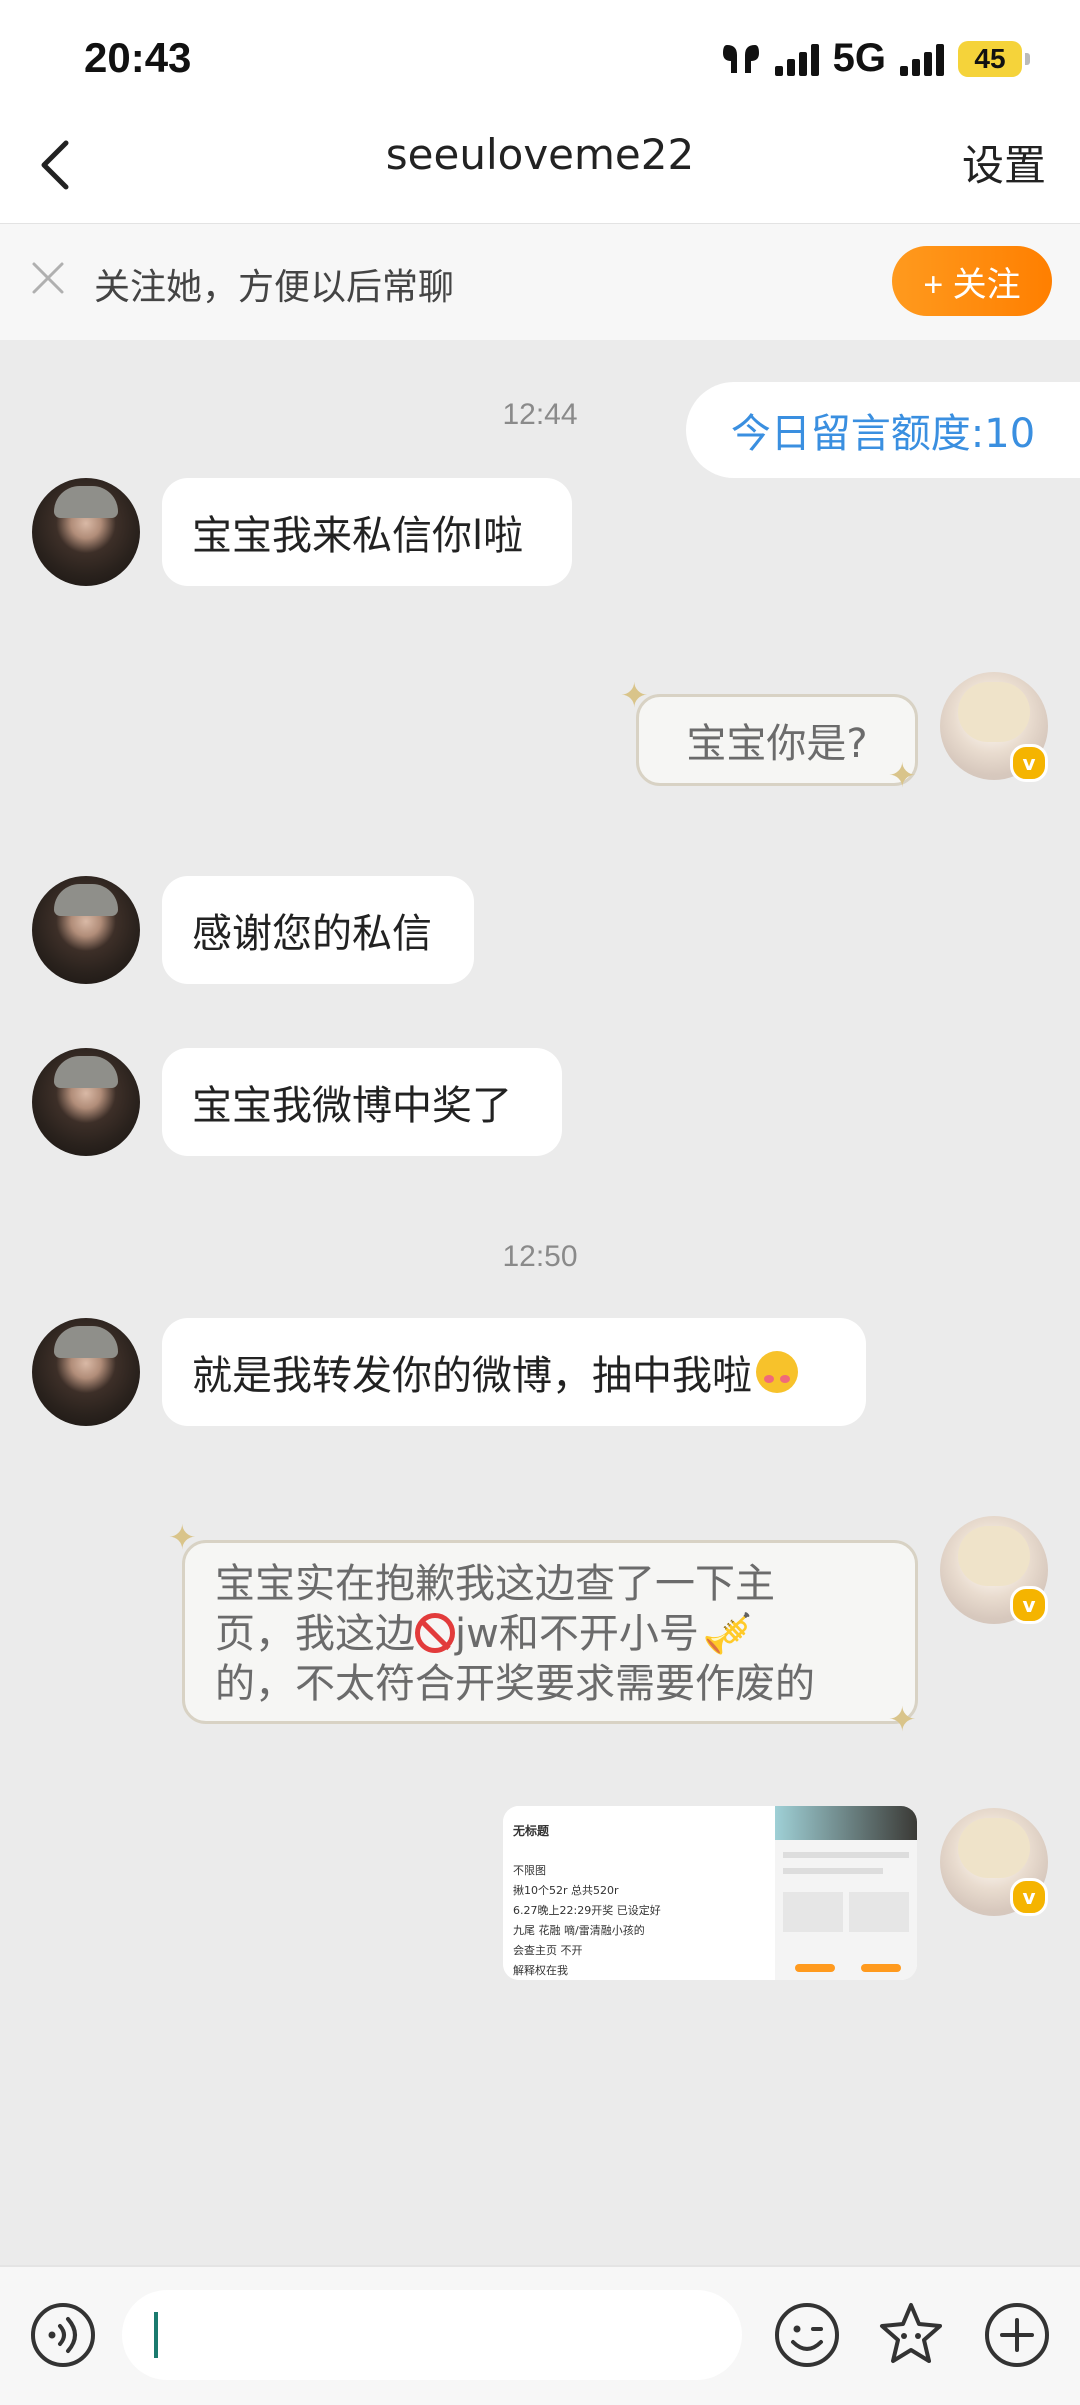 The height and width of the screenshot is (2405, 1080). I want to click on plus-icon, so click(1017, 2335).